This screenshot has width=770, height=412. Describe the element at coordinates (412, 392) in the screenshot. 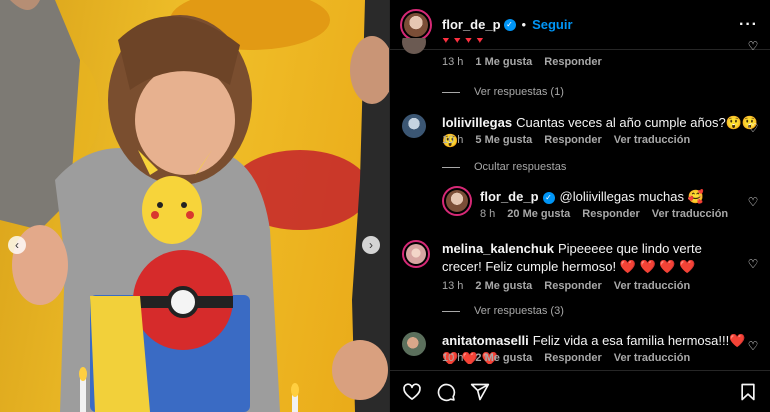

I see `heart-icon` at that location.